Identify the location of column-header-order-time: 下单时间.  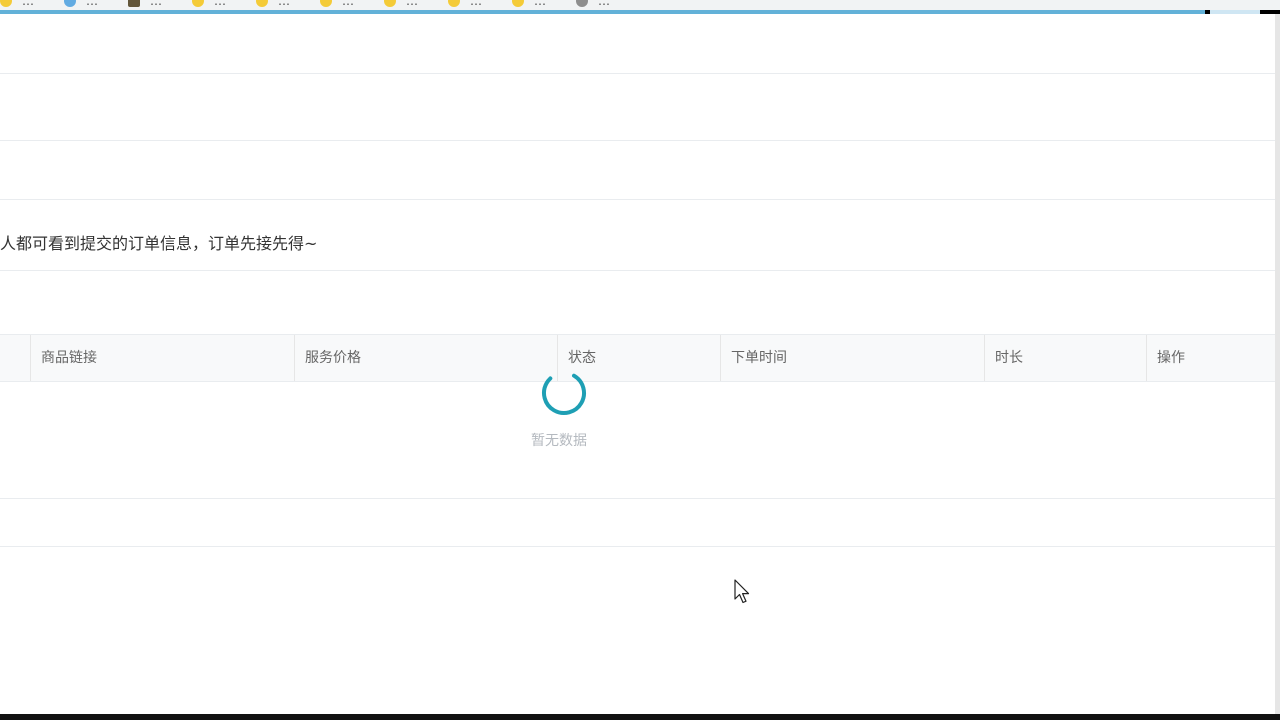
(852, 358).